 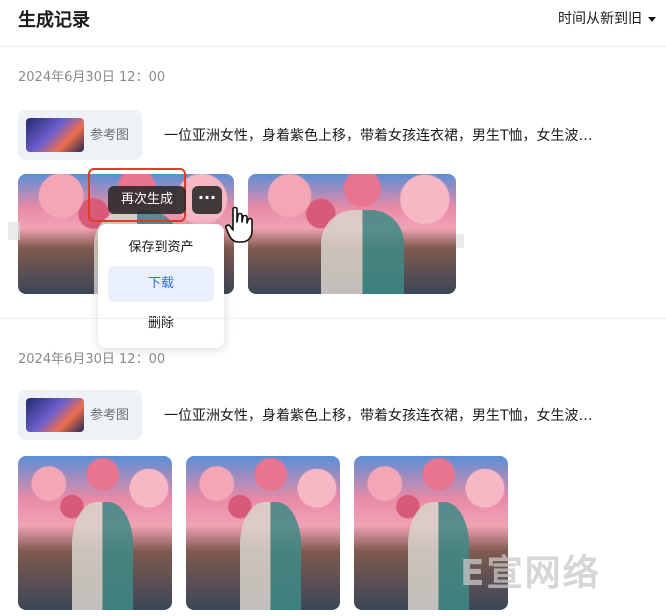 What do you see at coordinates (147, 200) in the screenshot?
I see `regenerate-button: 再次生成` at bounding box center [147, 200].